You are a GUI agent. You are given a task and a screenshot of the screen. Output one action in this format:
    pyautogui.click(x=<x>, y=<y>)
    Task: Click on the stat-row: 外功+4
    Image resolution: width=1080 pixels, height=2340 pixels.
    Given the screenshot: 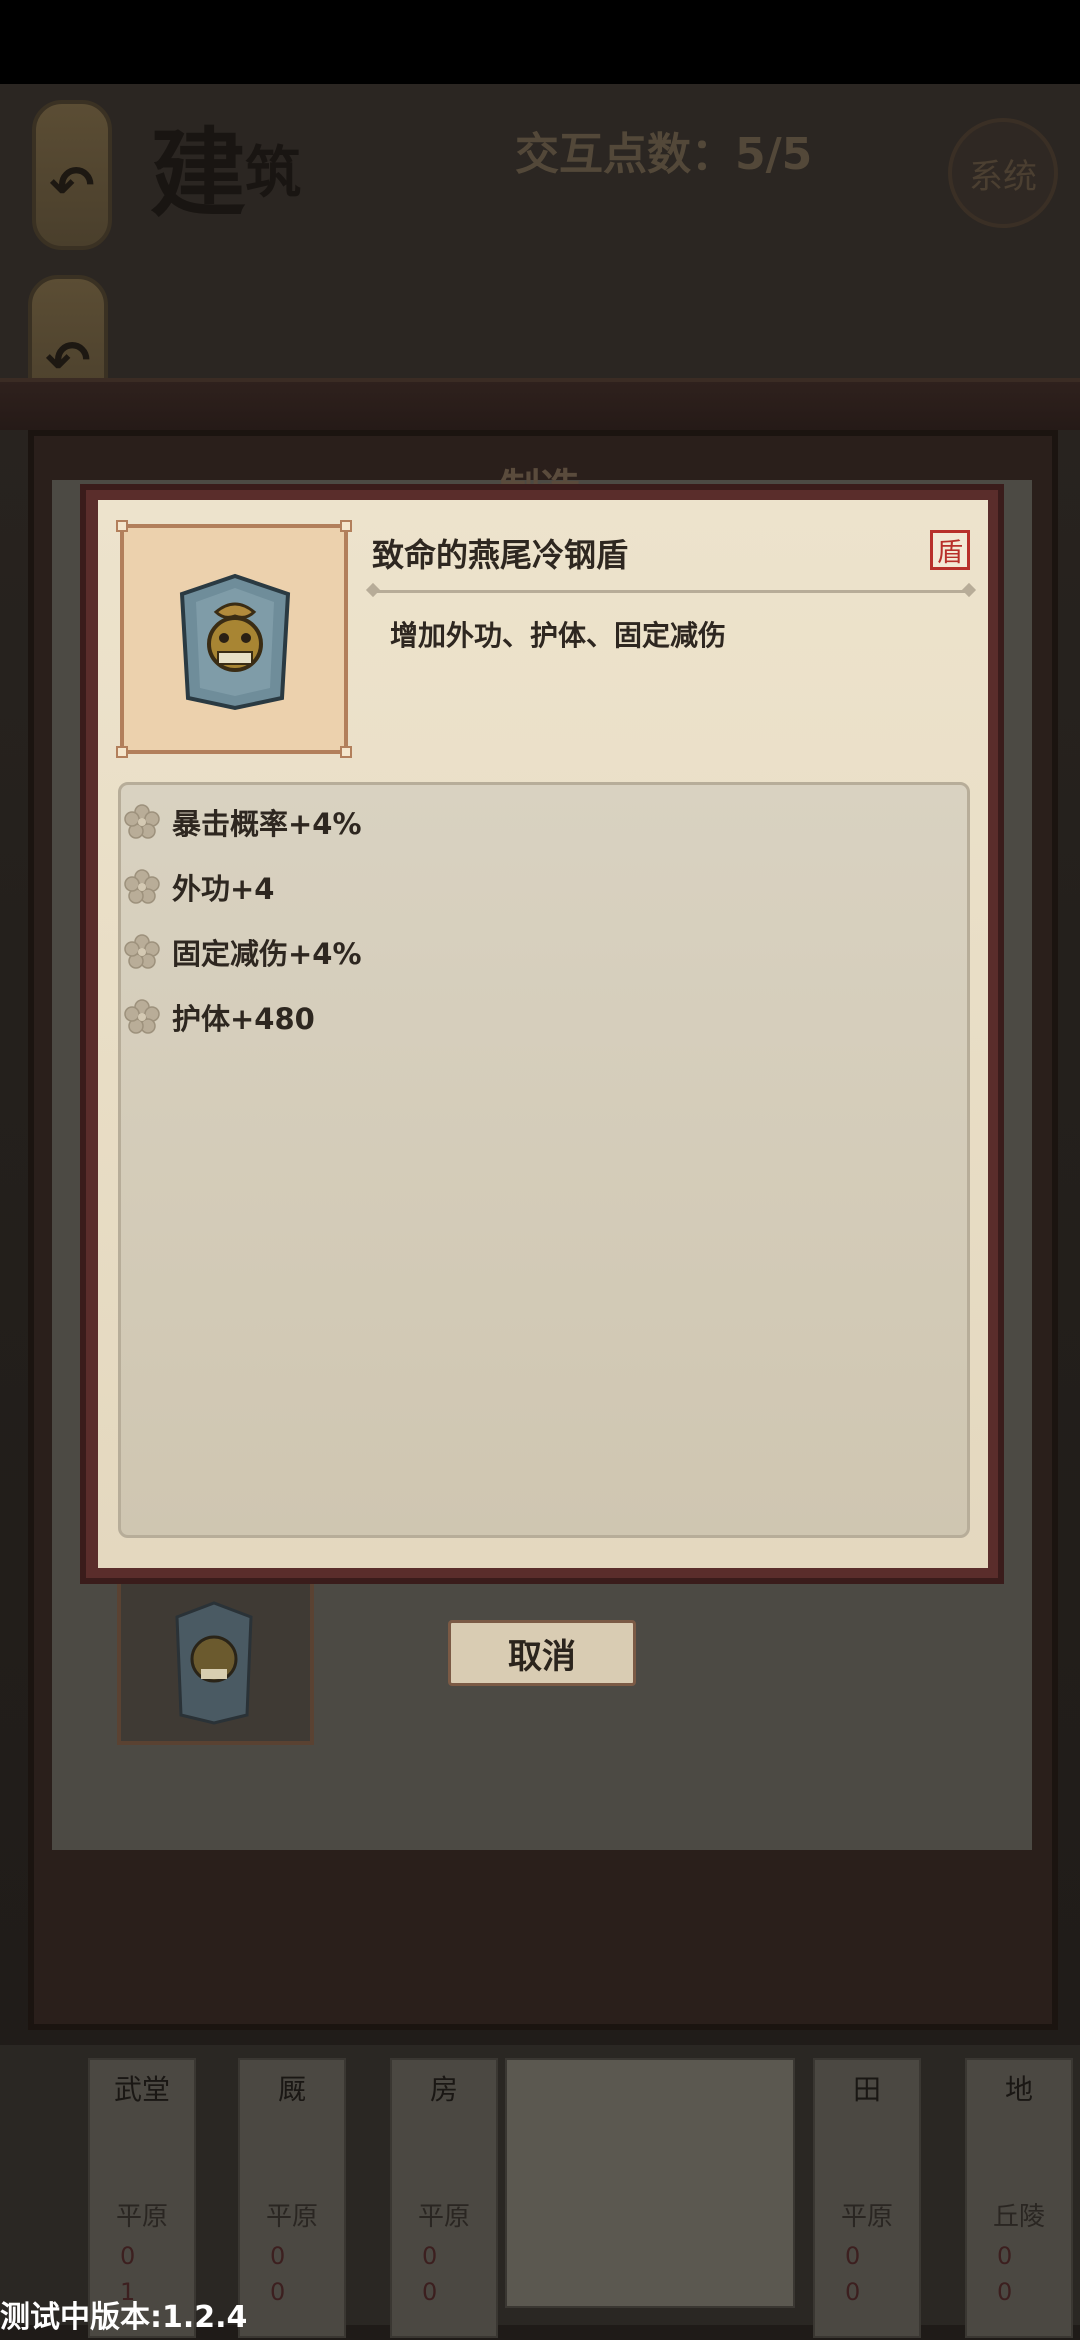 What is the action you would take?
    pyautogui.click(x=199, y=887)
    